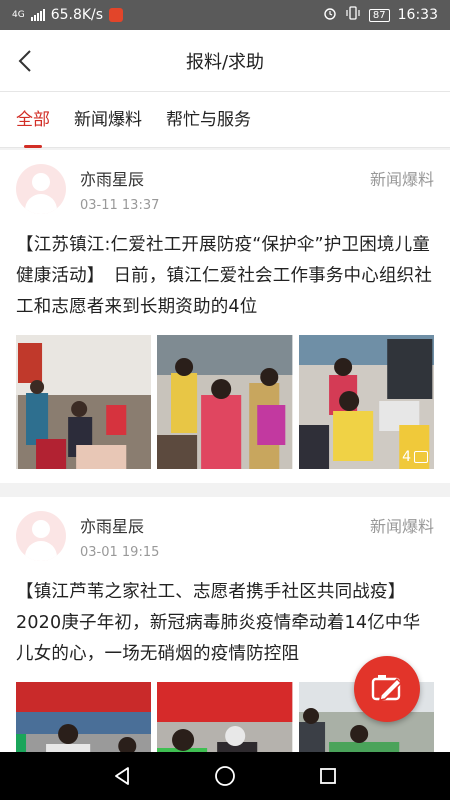  What do you see at coordinates (417, 15) in the screenshot?
I see `clock: 16:33` at bounding box center [417, 15].